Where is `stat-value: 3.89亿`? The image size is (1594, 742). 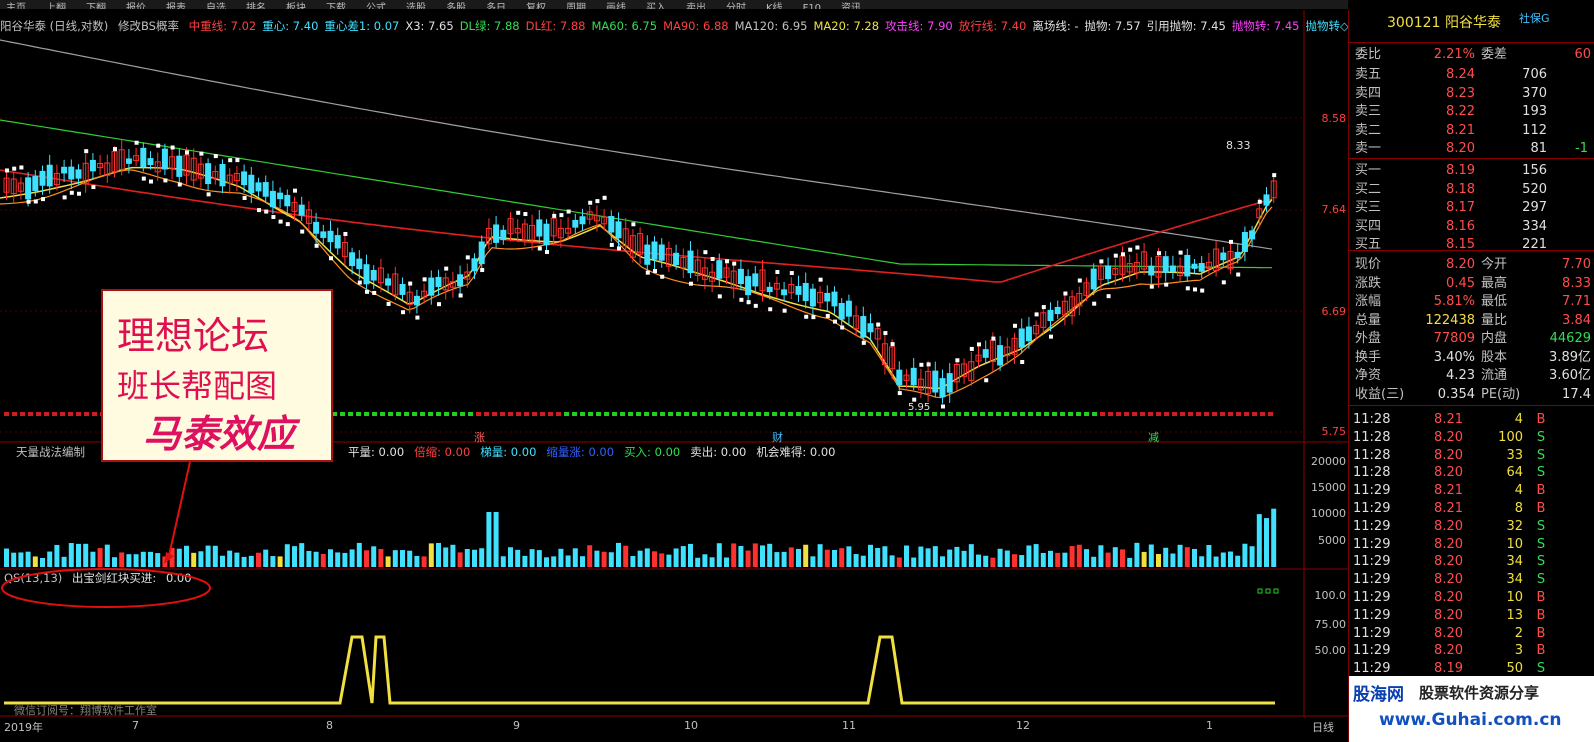
stat-value: 3.89亿 is located at coordinates (1570, 357).